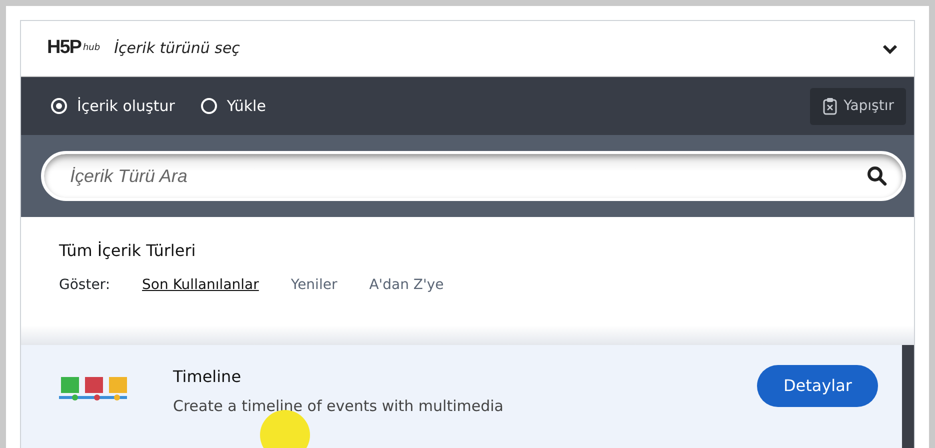  Describe the element at coordinates (128, 251) in the screenshot. I see `section-title: Tüm İçerik Türleri` at that location.